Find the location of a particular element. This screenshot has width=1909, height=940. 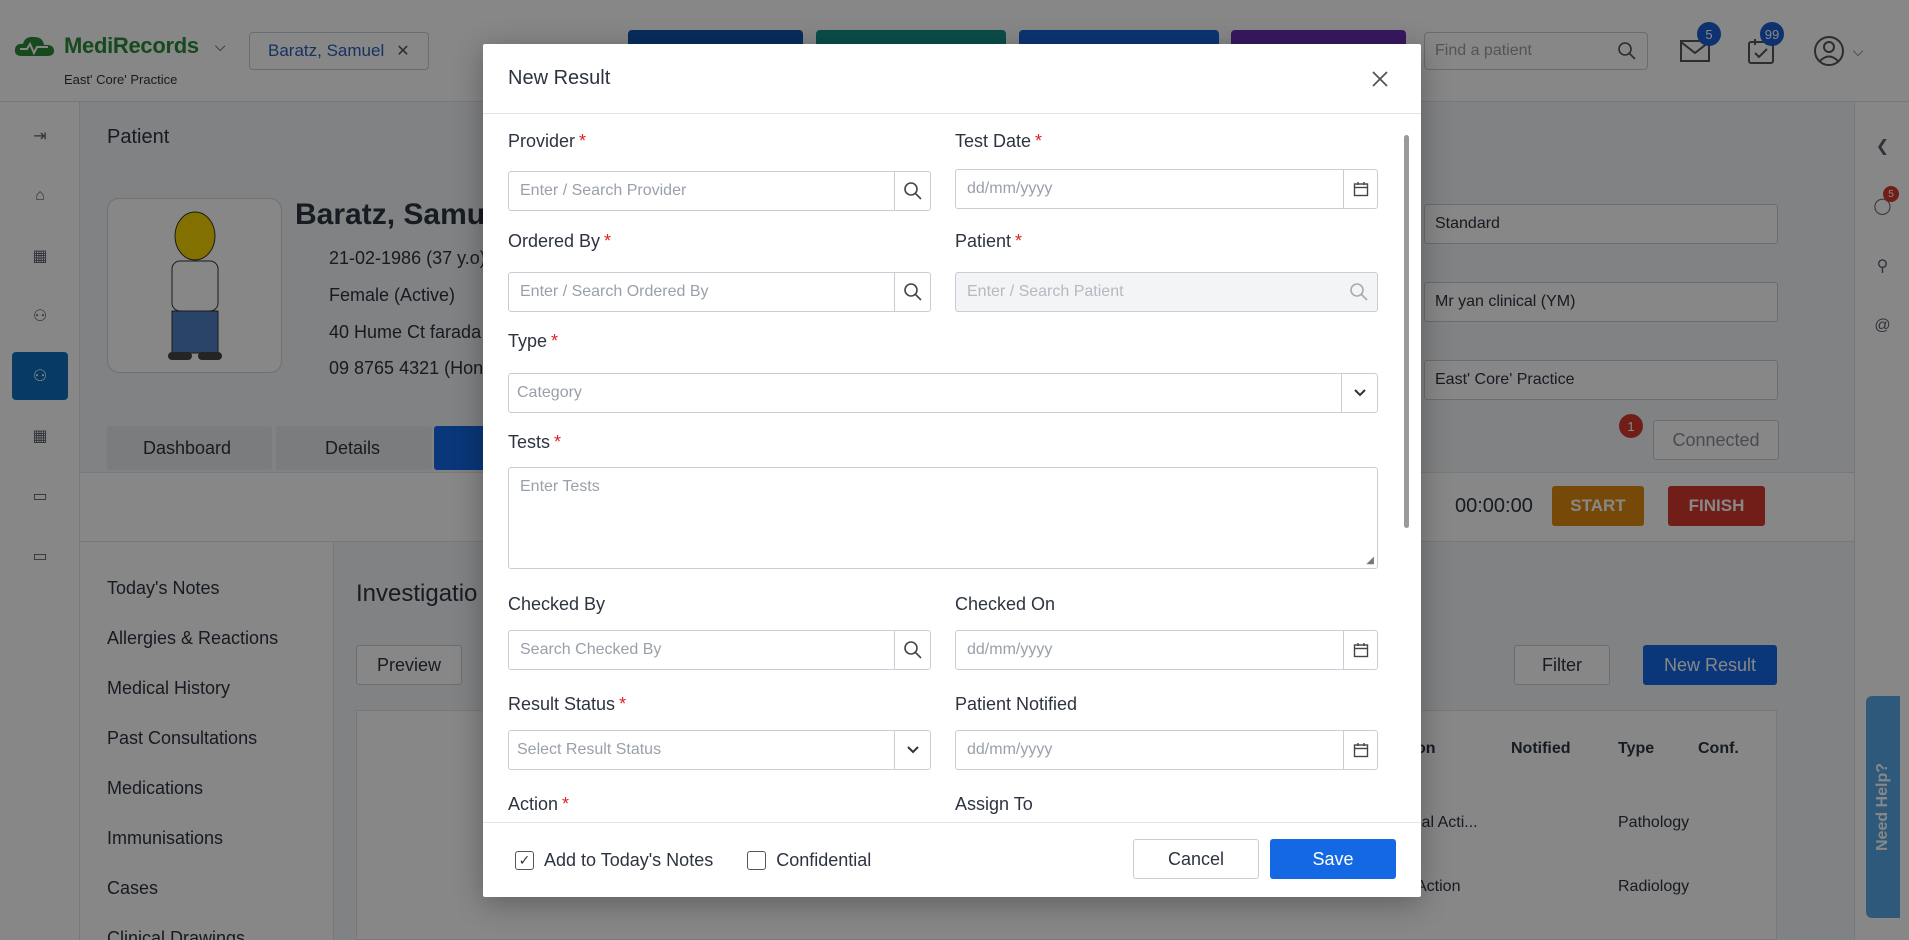

checked-by-placeholder: Search Checked By is located at coordinates (591, 649).